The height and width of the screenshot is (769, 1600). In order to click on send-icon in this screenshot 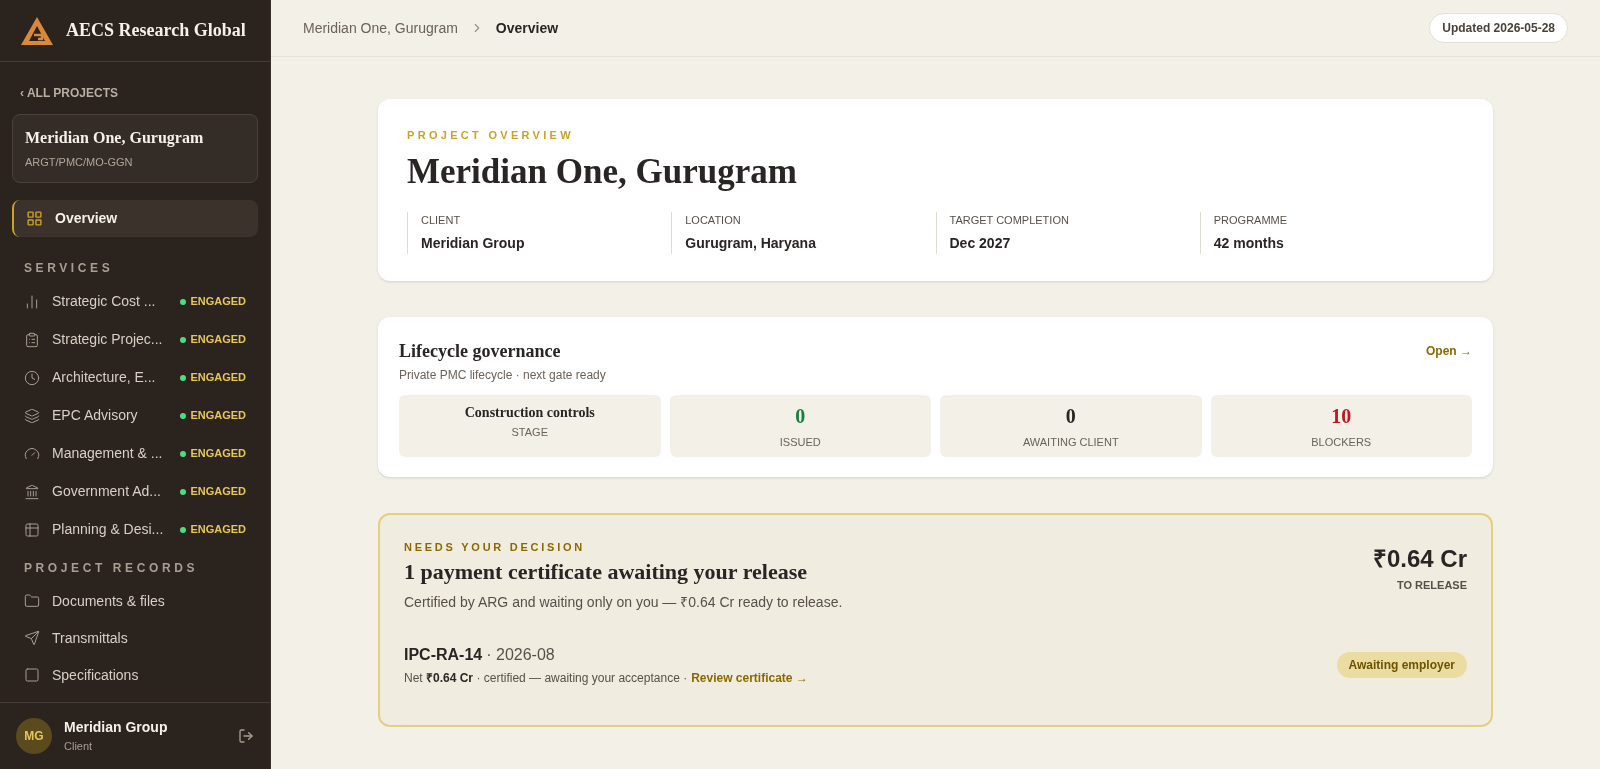, I will do `click(32, 638)`.